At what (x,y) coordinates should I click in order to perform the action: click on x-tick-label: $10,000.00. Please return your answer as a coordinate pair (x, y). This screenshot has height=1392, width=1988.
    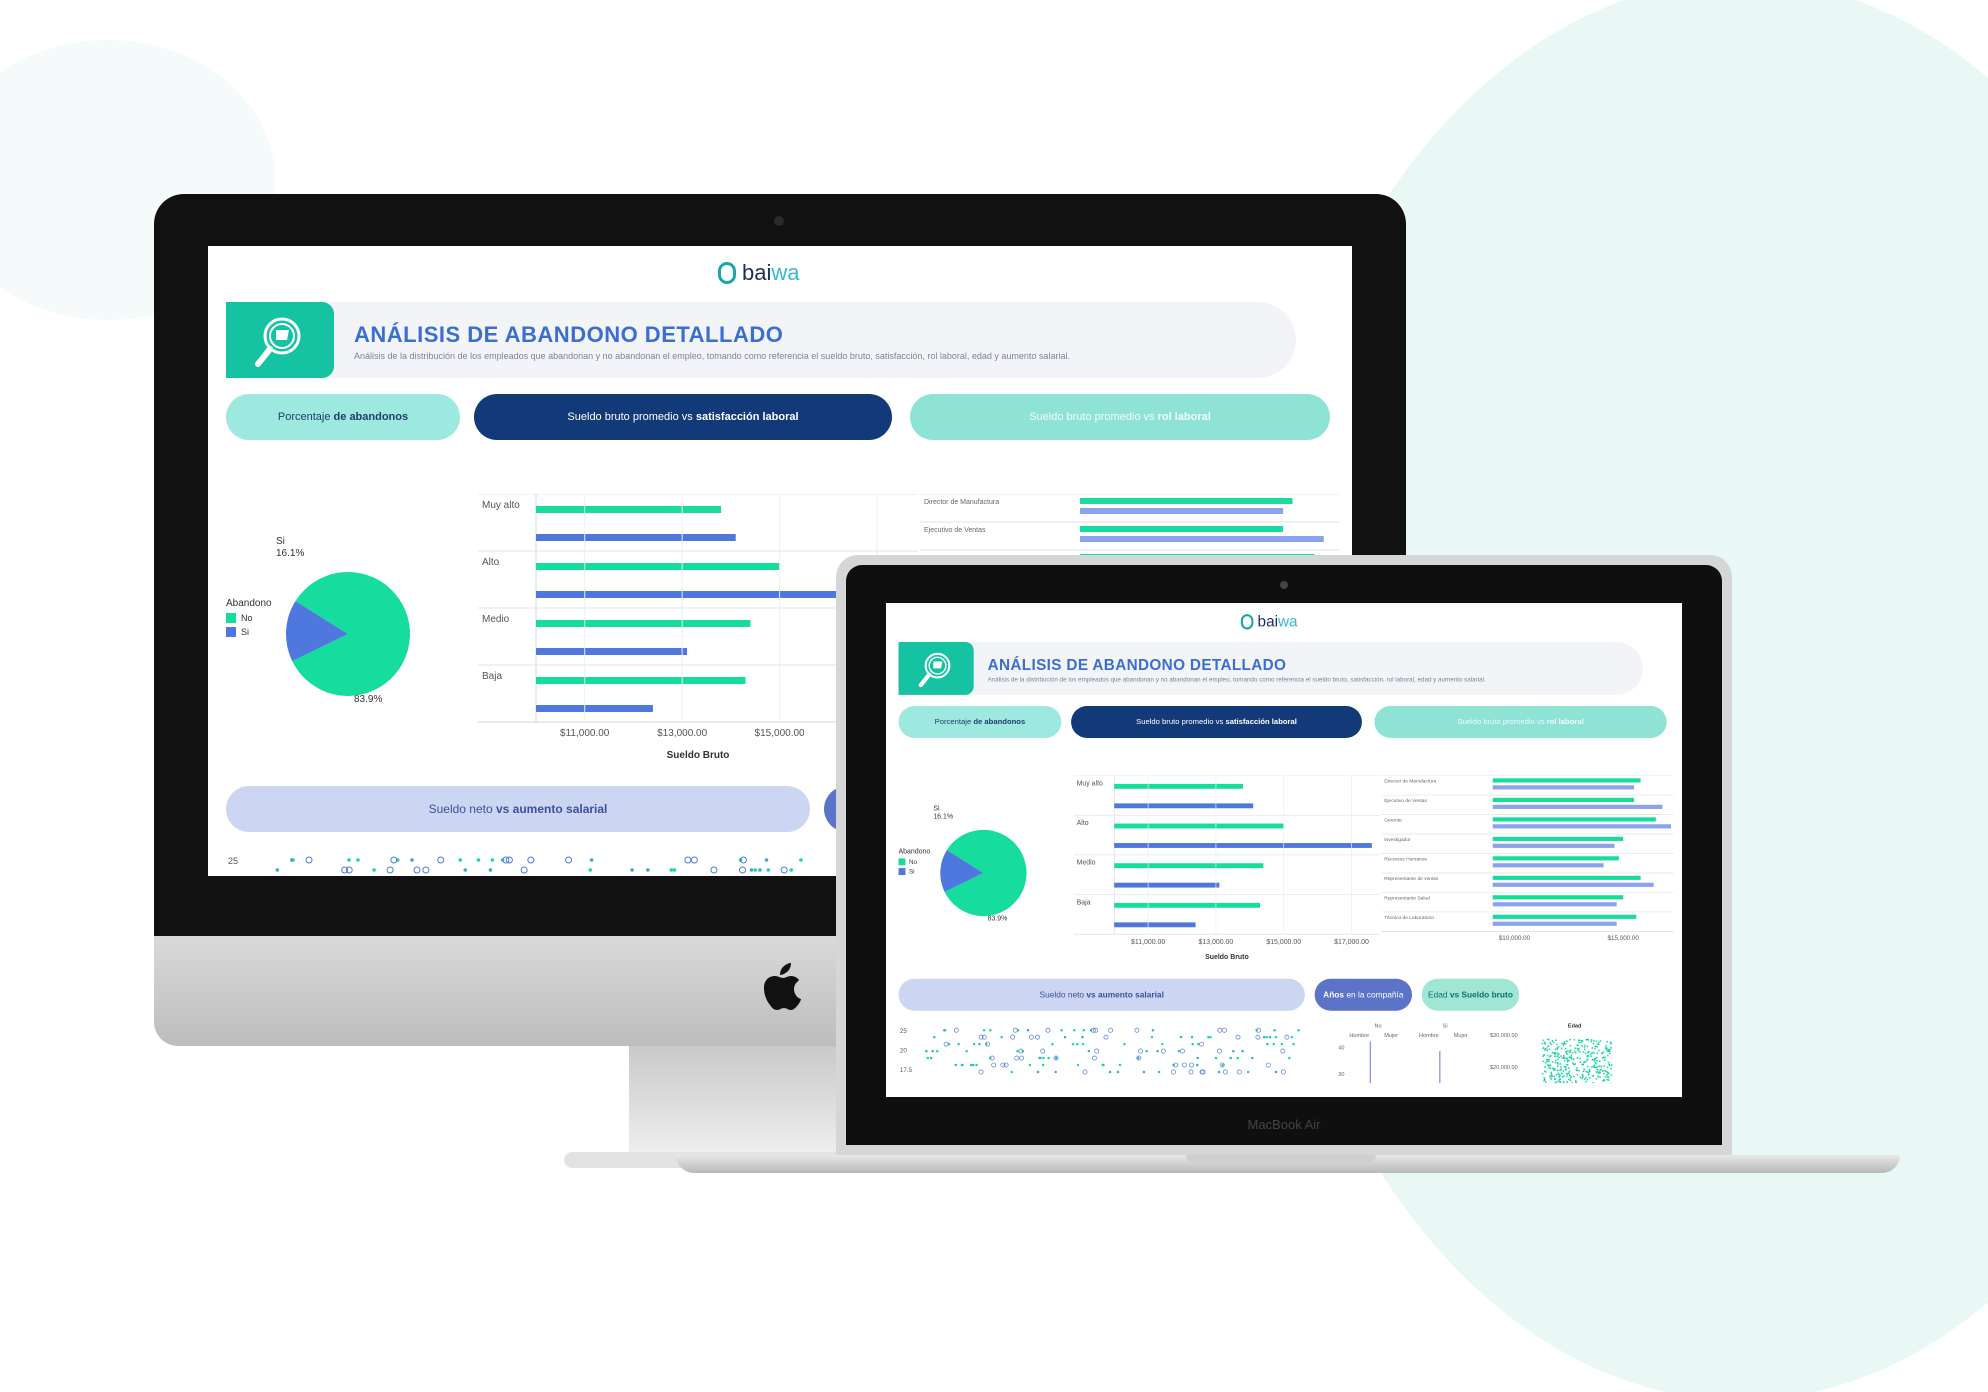
    Looking at the image, I should click on (1515, 938).